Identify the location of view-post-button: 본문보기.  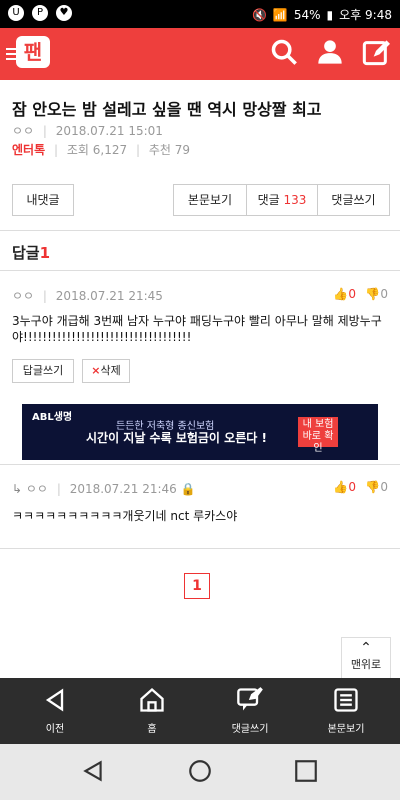
(210, 200).